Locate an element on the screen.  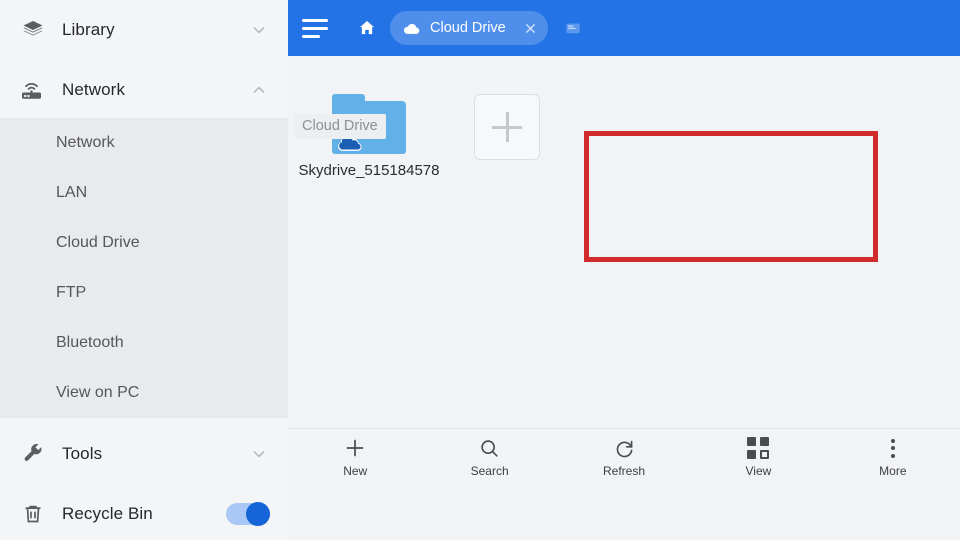
grid-item-add is located at coordinates (507, 122).